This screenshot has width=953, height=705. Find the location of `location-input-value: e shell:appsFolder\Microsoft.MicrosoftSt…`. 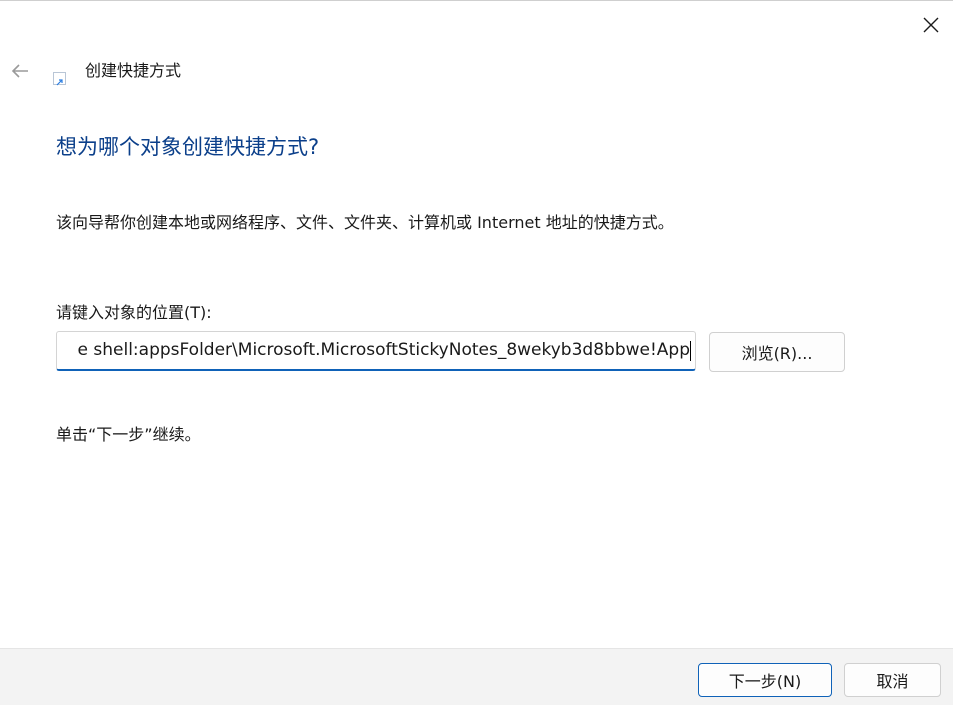

location-input-value: e shell:appsFolder\Microsoft.MicrosoftSt… is located at coordinates (383, 350).